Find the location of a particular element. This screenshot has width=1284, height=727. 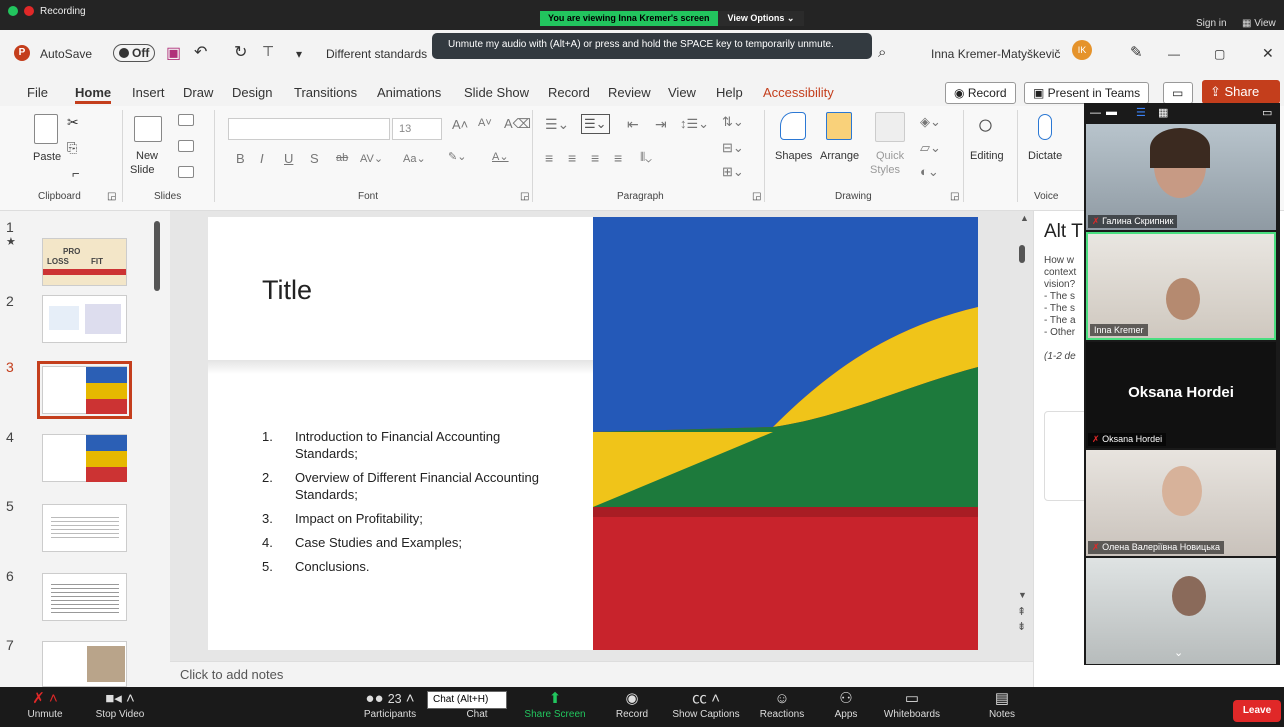

highlight-icon: ✎⌄ is located at coordinates (457, 156).